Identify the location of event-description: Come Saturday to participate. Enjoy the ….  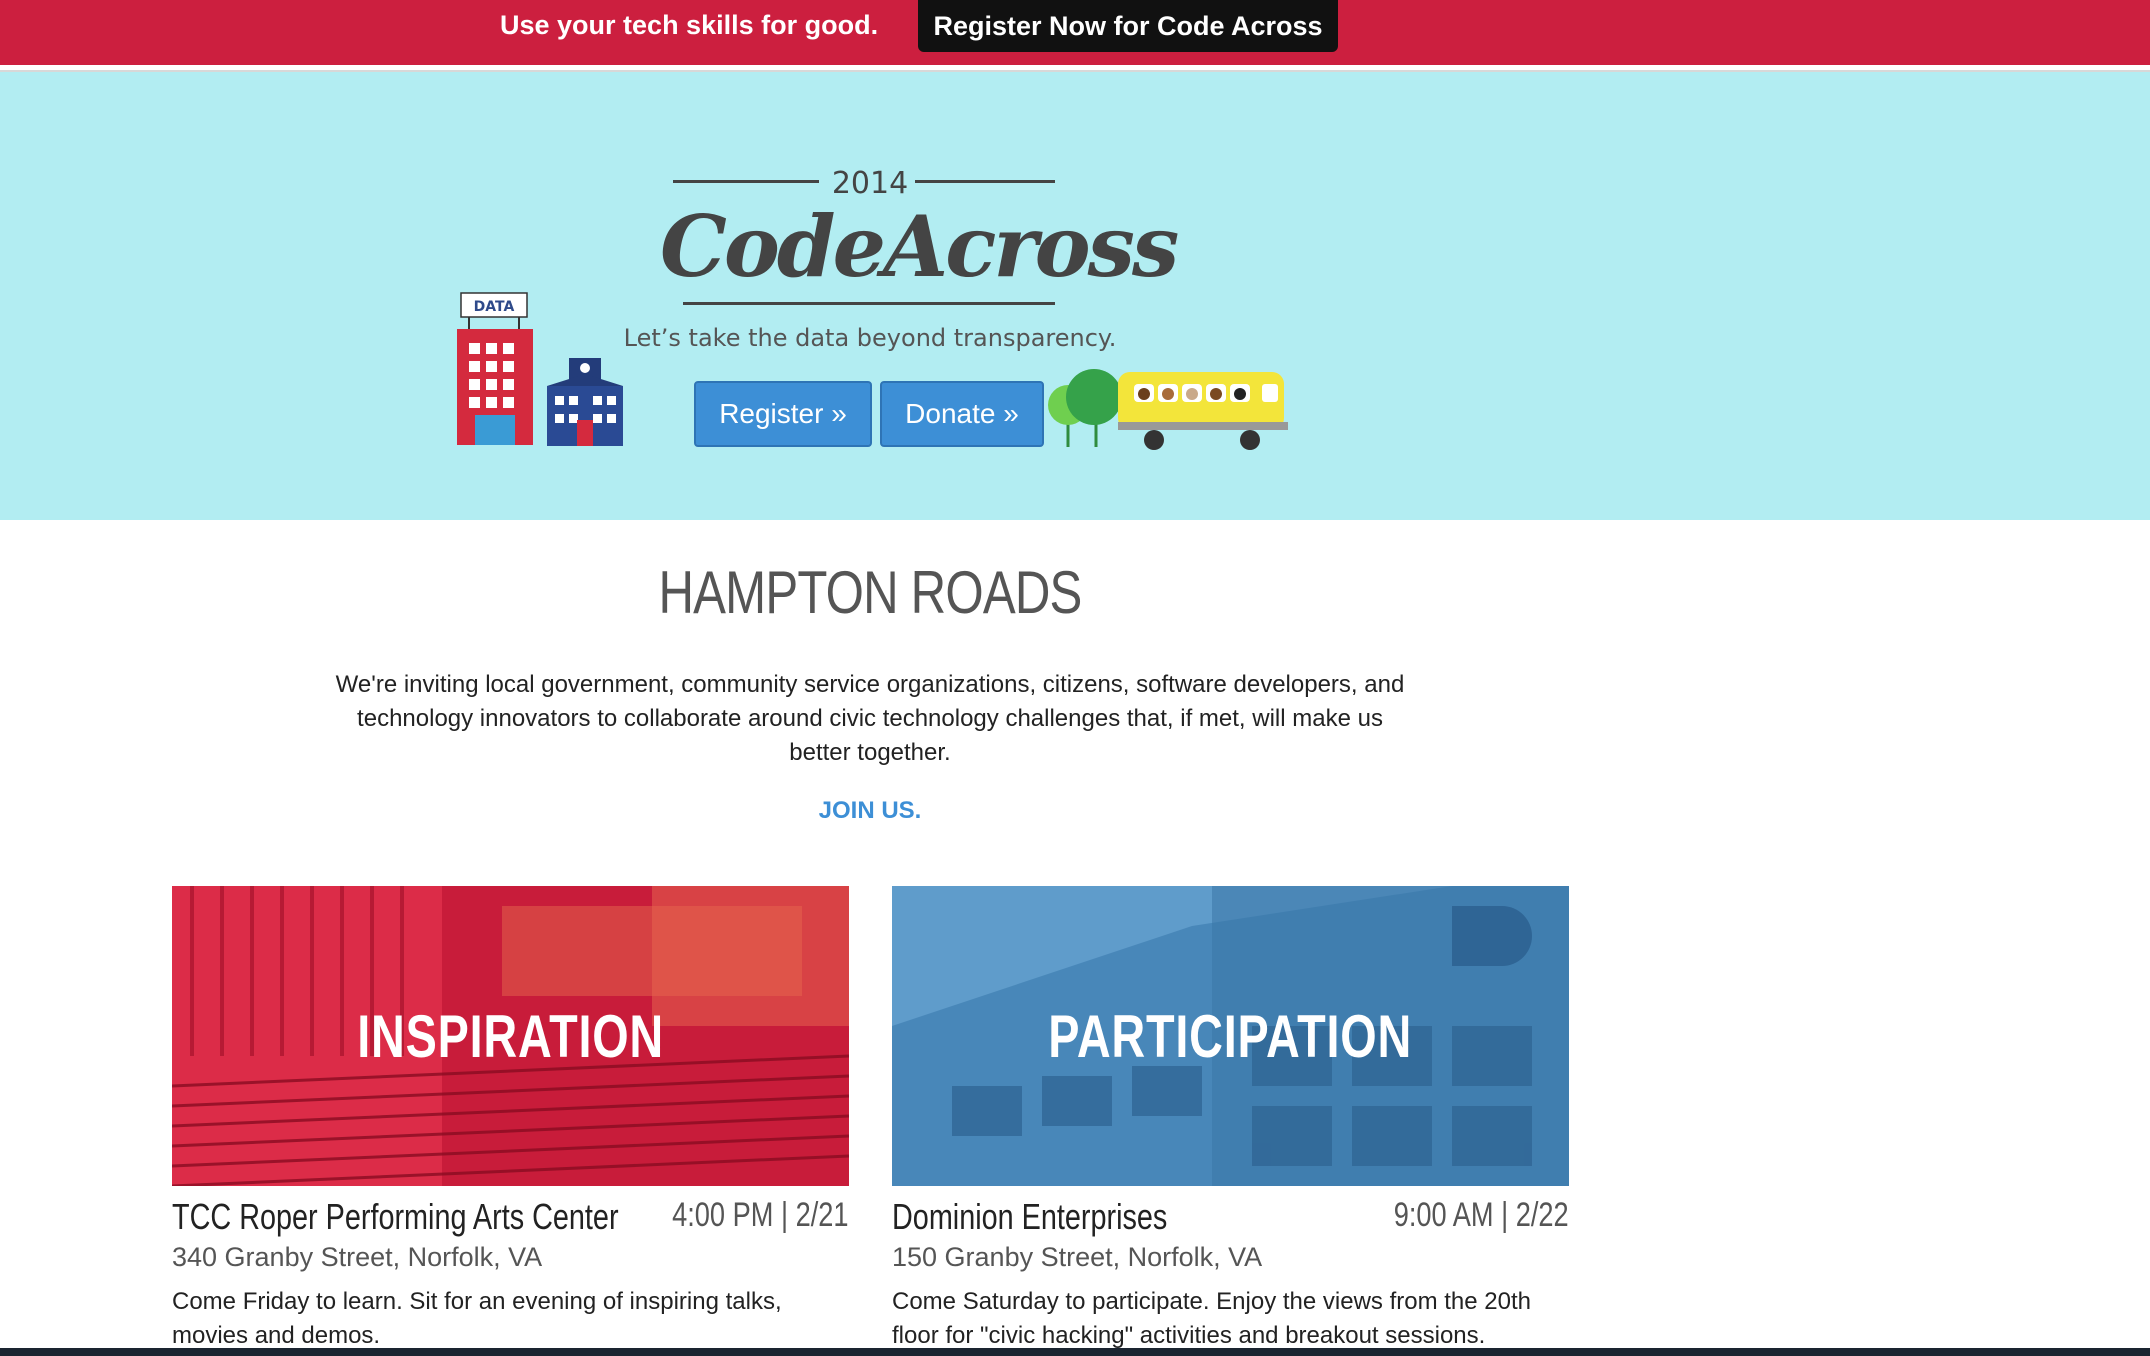
(1211, 1318).